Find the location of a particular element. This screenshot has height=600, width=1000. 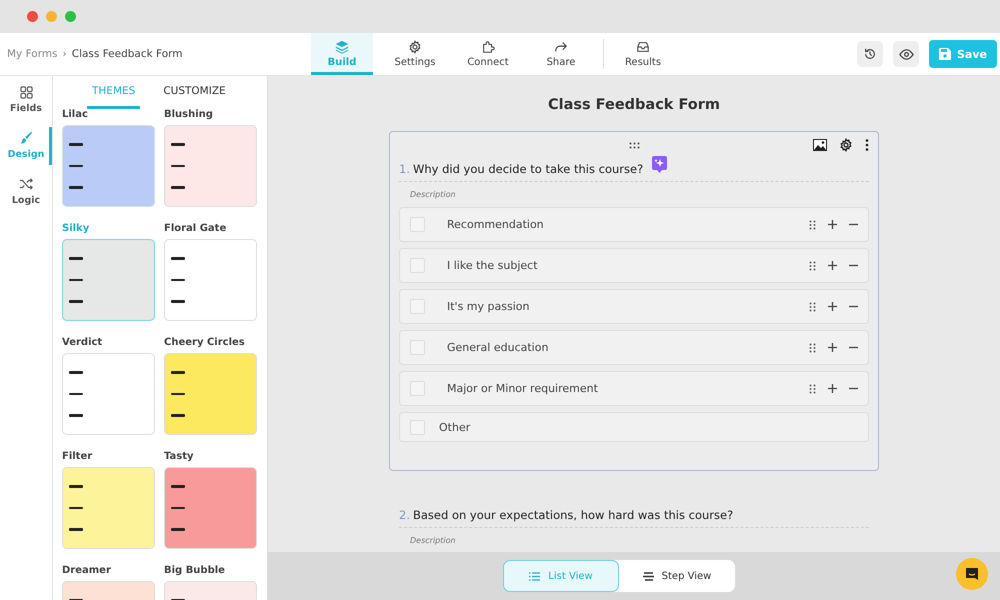

sparkle-icon is located at coordinates (660, 164).